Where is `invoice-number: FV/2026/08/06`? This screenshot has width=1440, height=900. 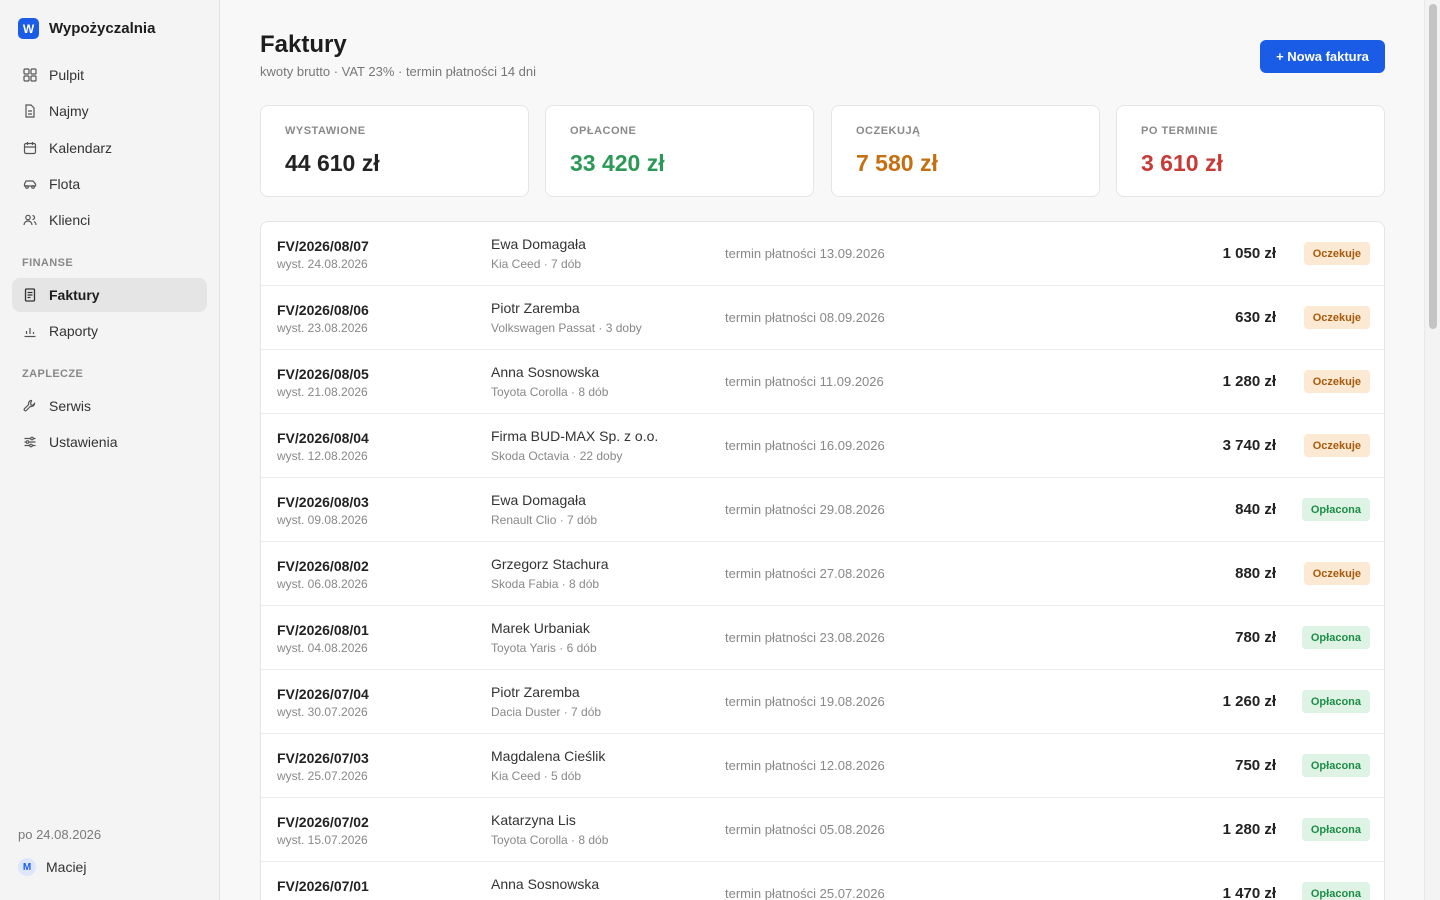 invoice-number: FV/2026/08/06 is located at coordinates (323, 310).